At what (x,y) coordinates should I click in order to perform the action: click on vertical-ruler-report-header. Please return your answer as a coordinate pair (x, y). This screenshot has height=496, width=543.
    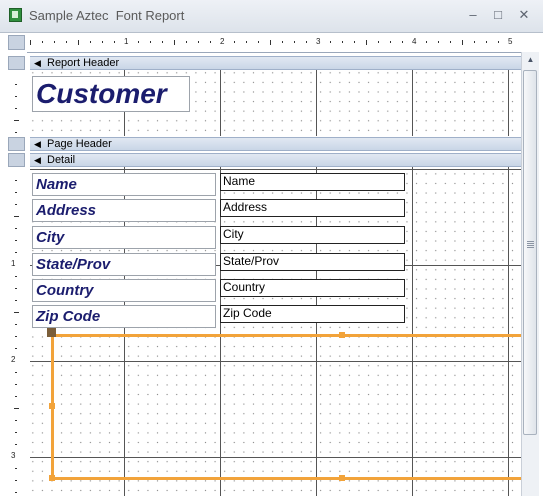
    Looking at the image, I should click on (16, 107).